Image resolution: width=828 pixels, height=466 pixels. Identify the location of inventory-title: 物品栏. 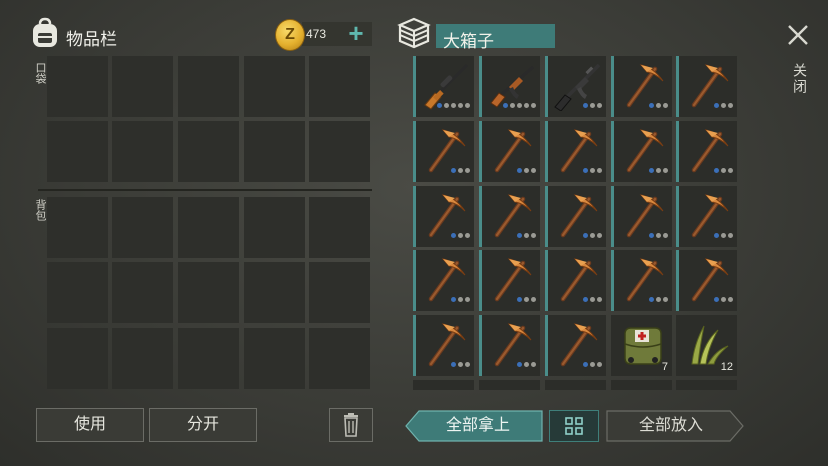
(91, 39).